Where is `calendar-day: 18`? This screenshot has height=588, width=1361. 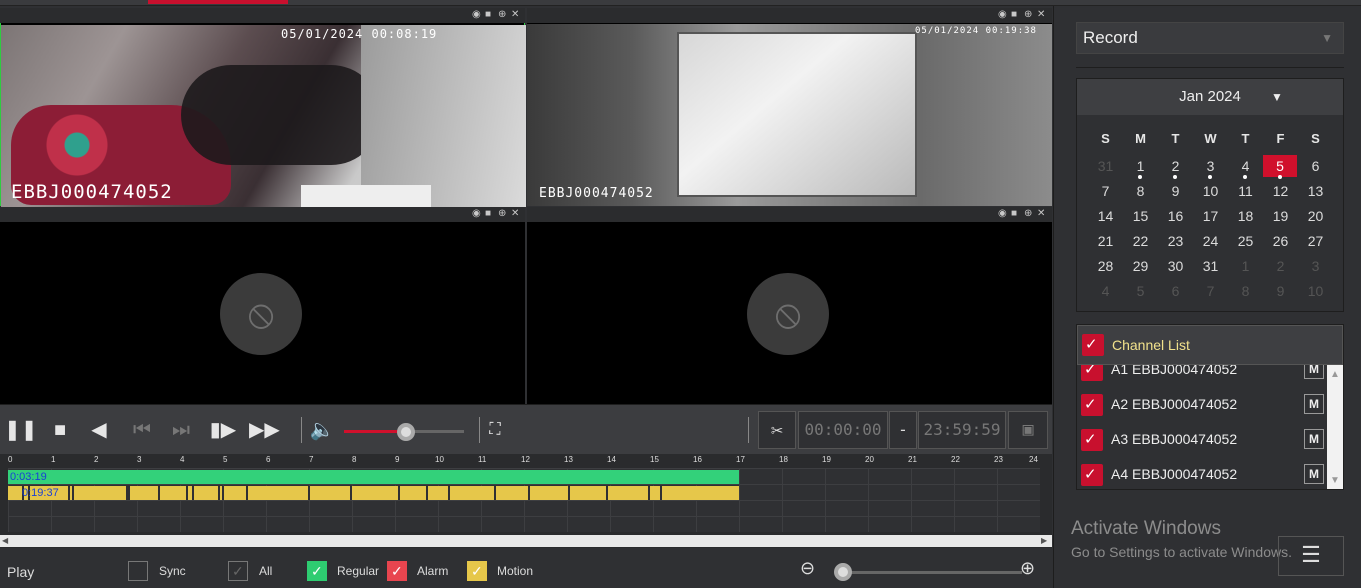 calendar-day: 18 is located at coordinates (1245, 216).